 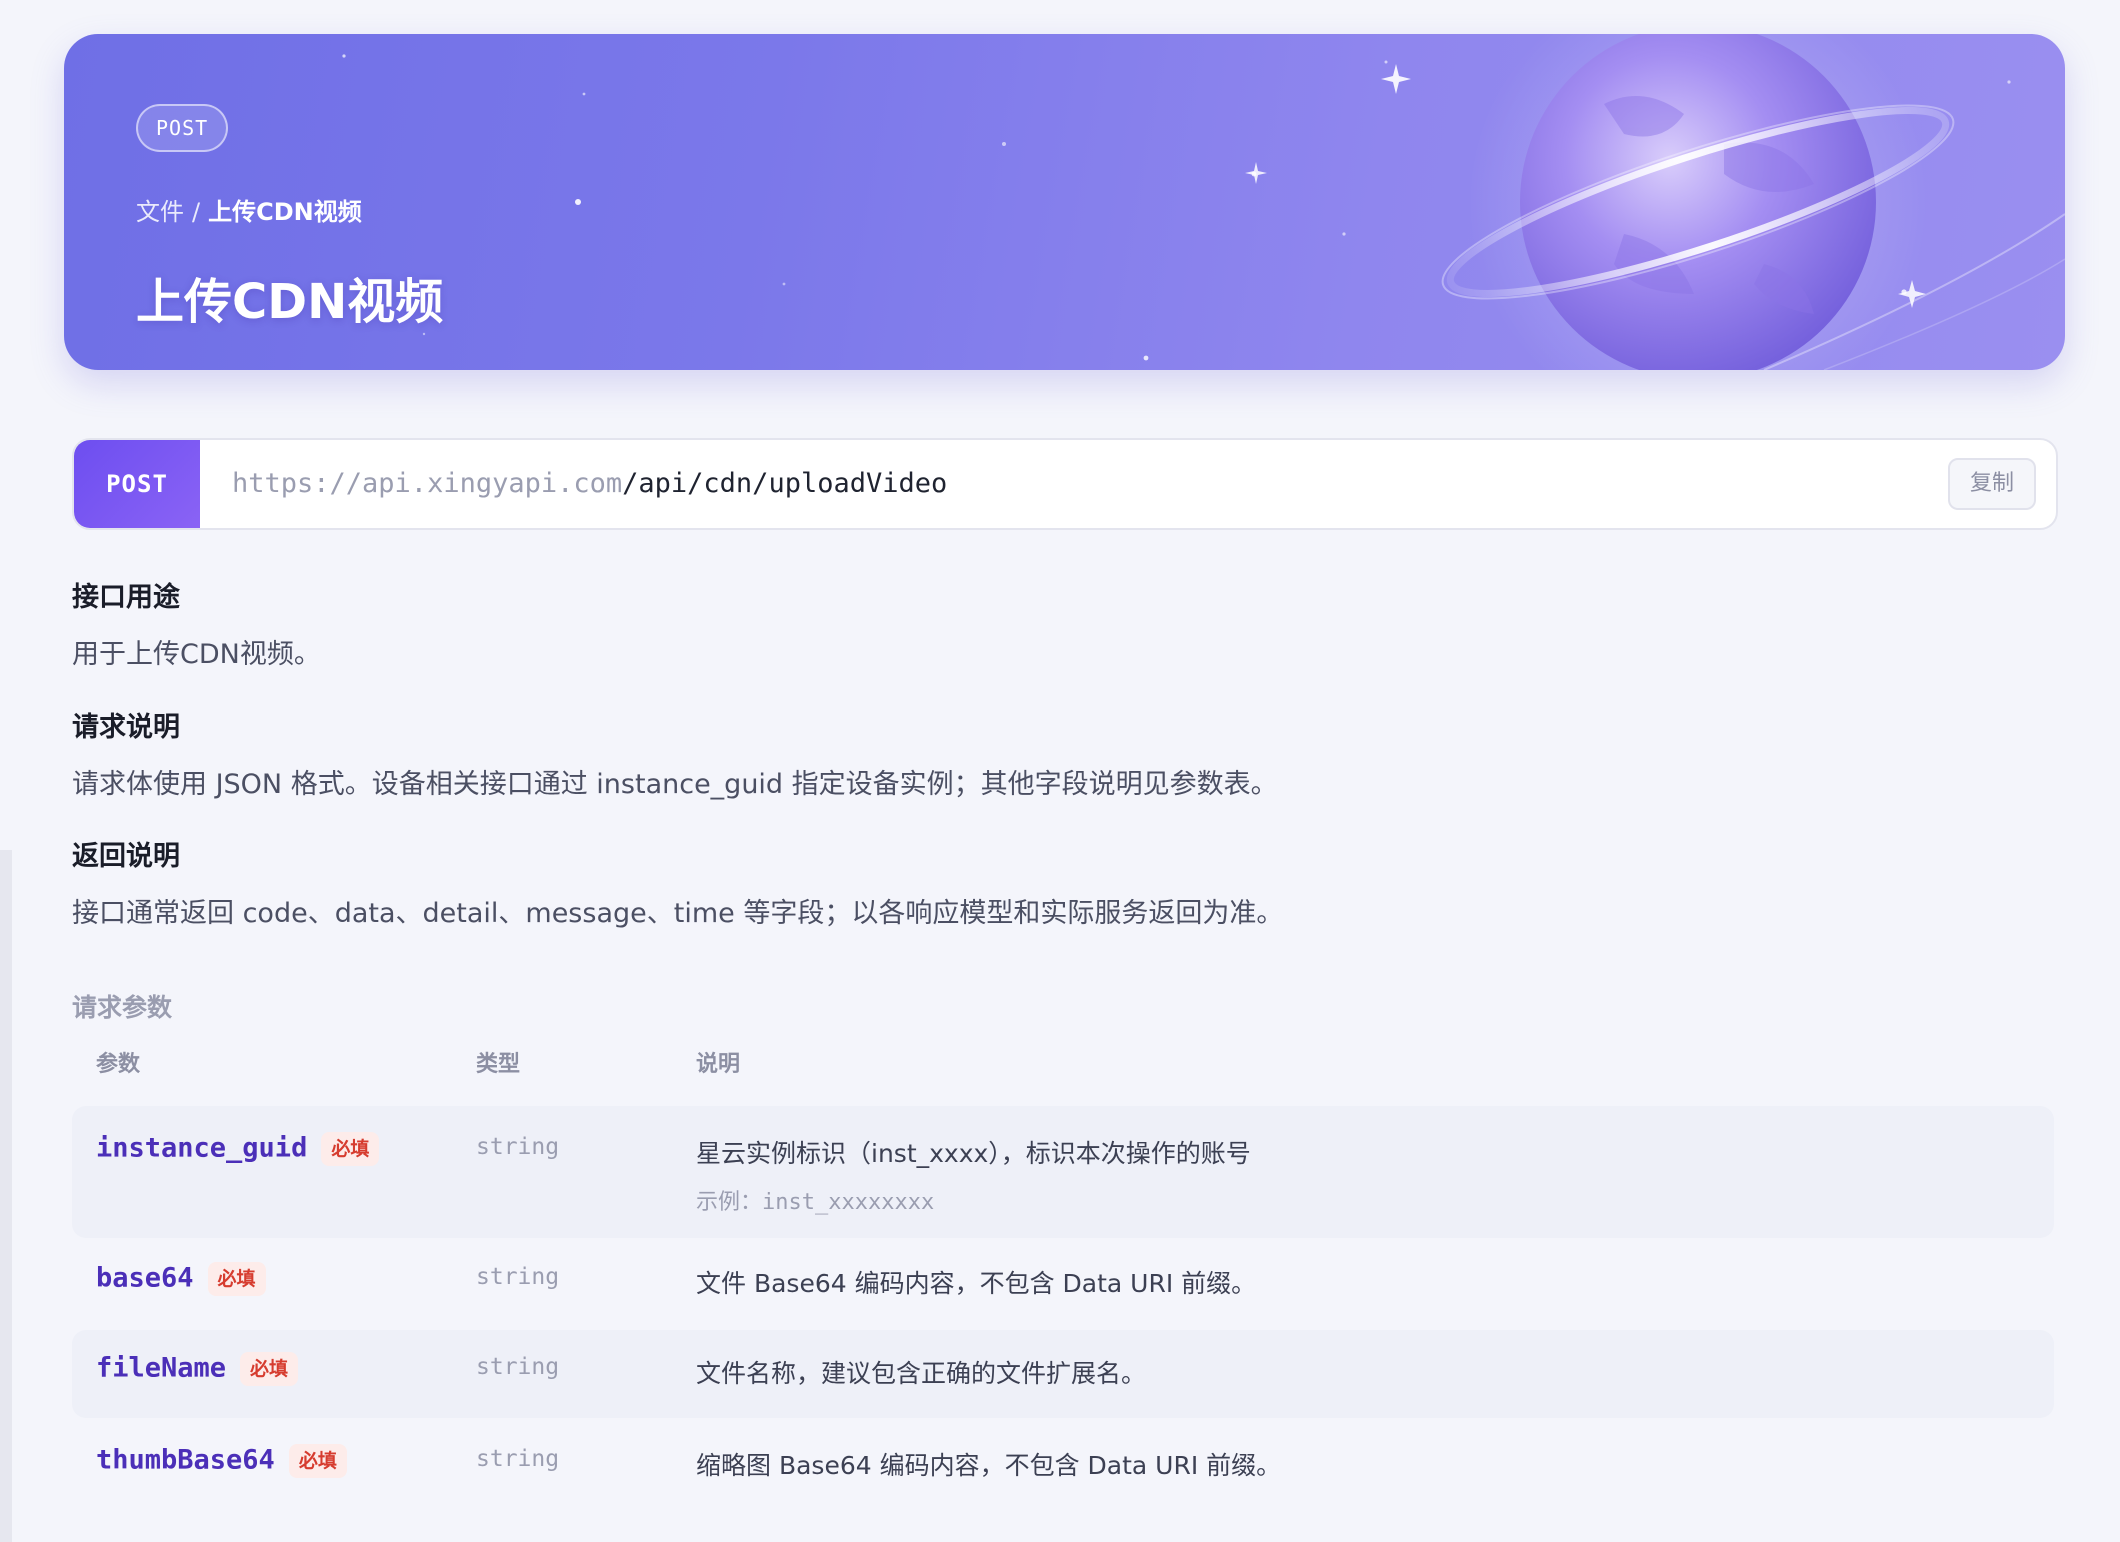 I want to click on params-heading: 请求参数, so click(x=122, y=1007).